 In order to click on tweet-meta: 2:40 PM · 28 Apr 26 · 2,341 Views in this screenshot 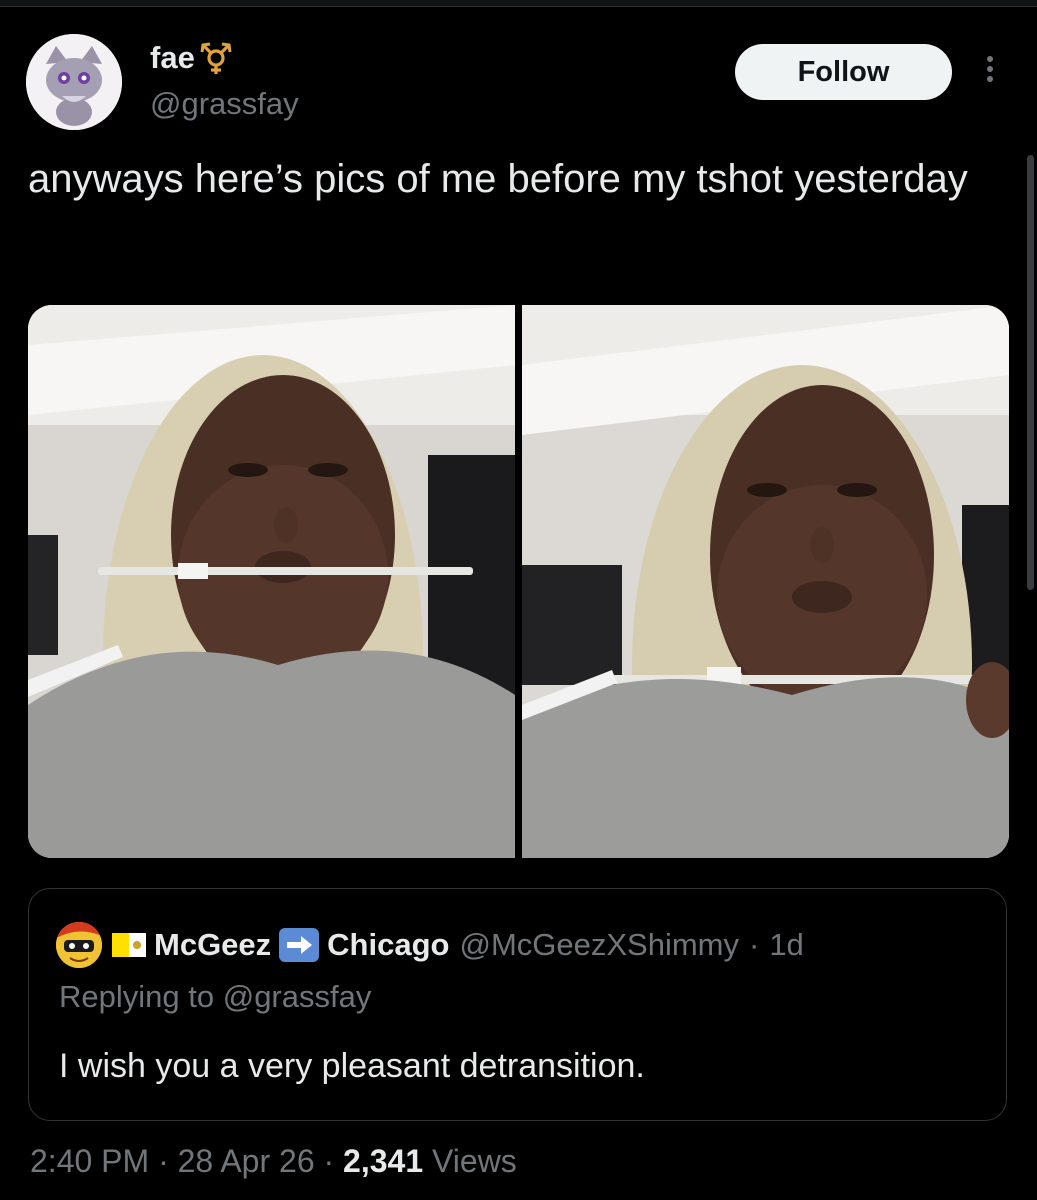, I will do `click(273, 1161)`.